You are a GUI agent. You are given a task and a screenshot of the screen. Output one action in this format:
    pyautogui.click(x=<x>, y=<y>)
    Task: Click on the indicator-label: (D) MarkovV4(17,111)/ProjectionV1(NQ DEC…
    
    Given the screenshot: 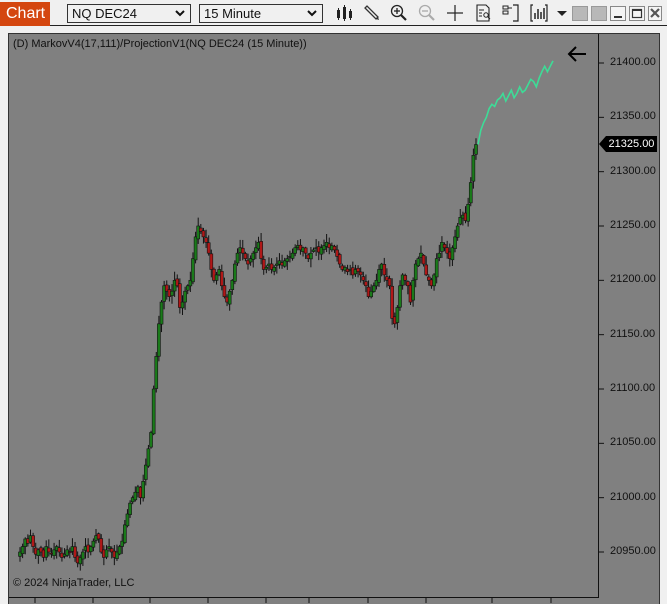 What is the action you would take?
    pyautogui.click(x=160, y=44)
    